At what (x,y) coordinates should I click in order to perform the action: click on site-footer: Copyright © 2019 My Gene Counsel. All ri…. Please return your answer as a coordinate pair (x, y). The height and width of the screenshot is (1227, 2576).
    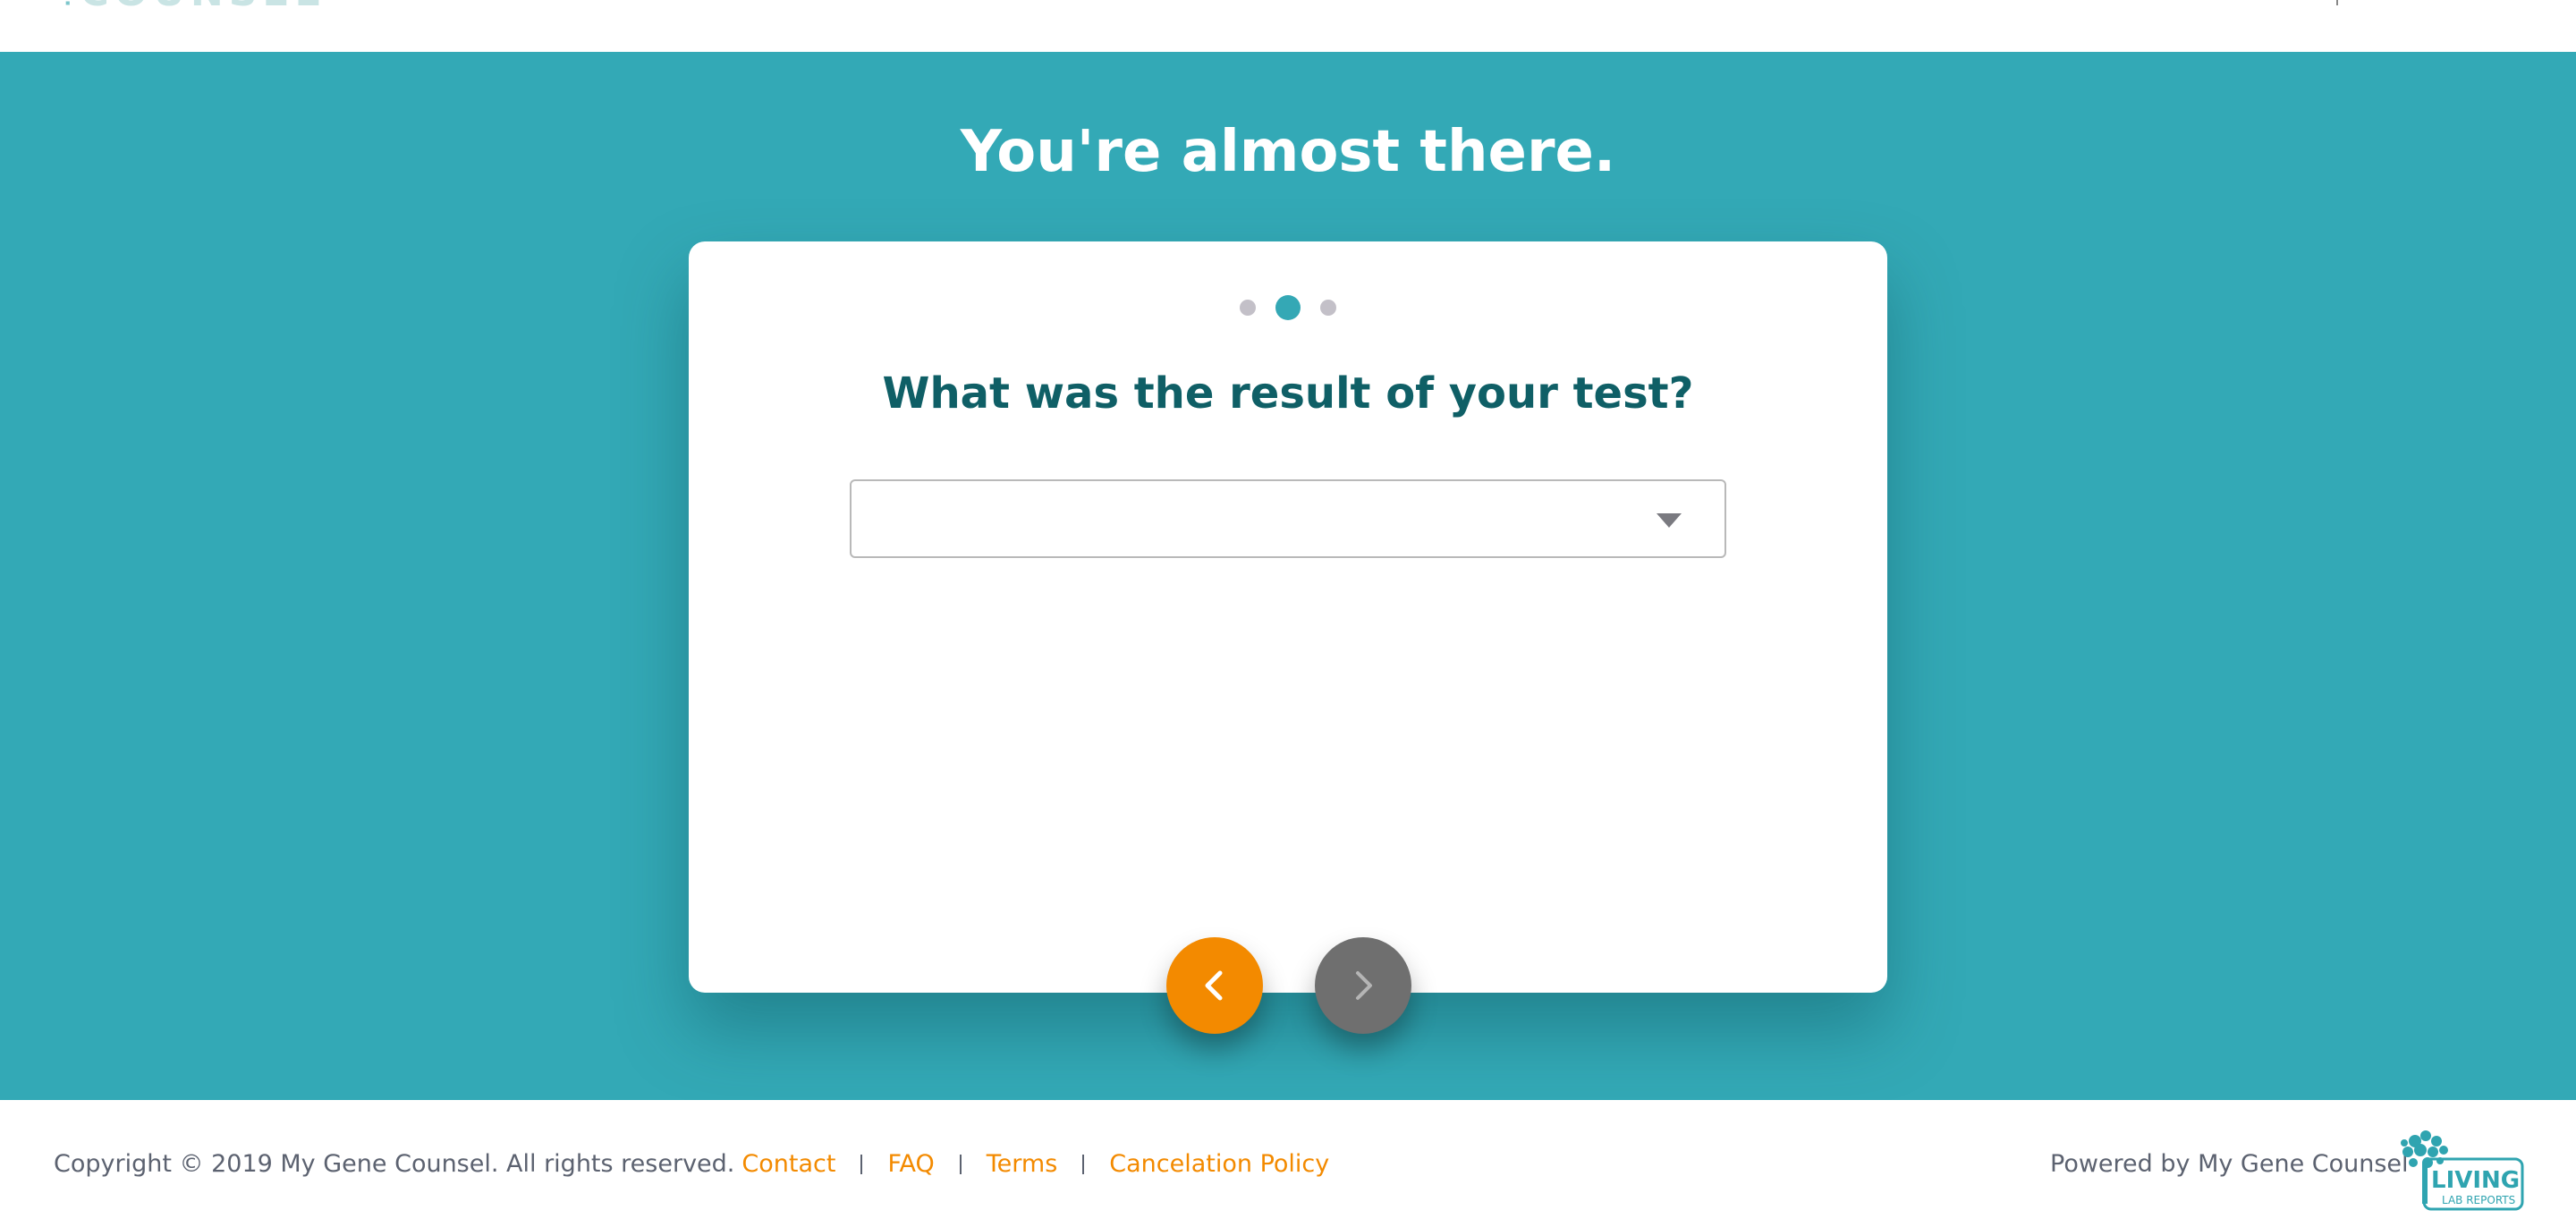
    Looking at the image, I should click on (1288, 1163).